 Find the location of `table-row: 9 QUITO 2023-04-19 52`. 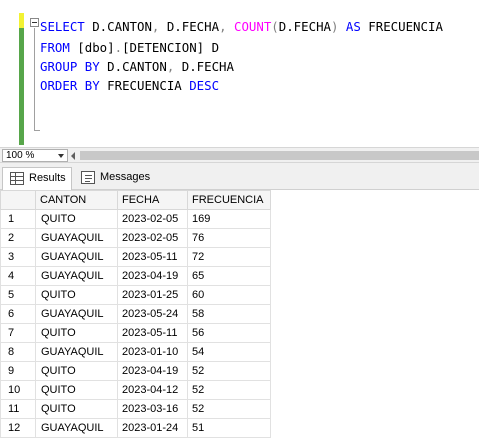

table-row: 9 QUITO 2023-04-19 52 is located at coordinates (135, 371).